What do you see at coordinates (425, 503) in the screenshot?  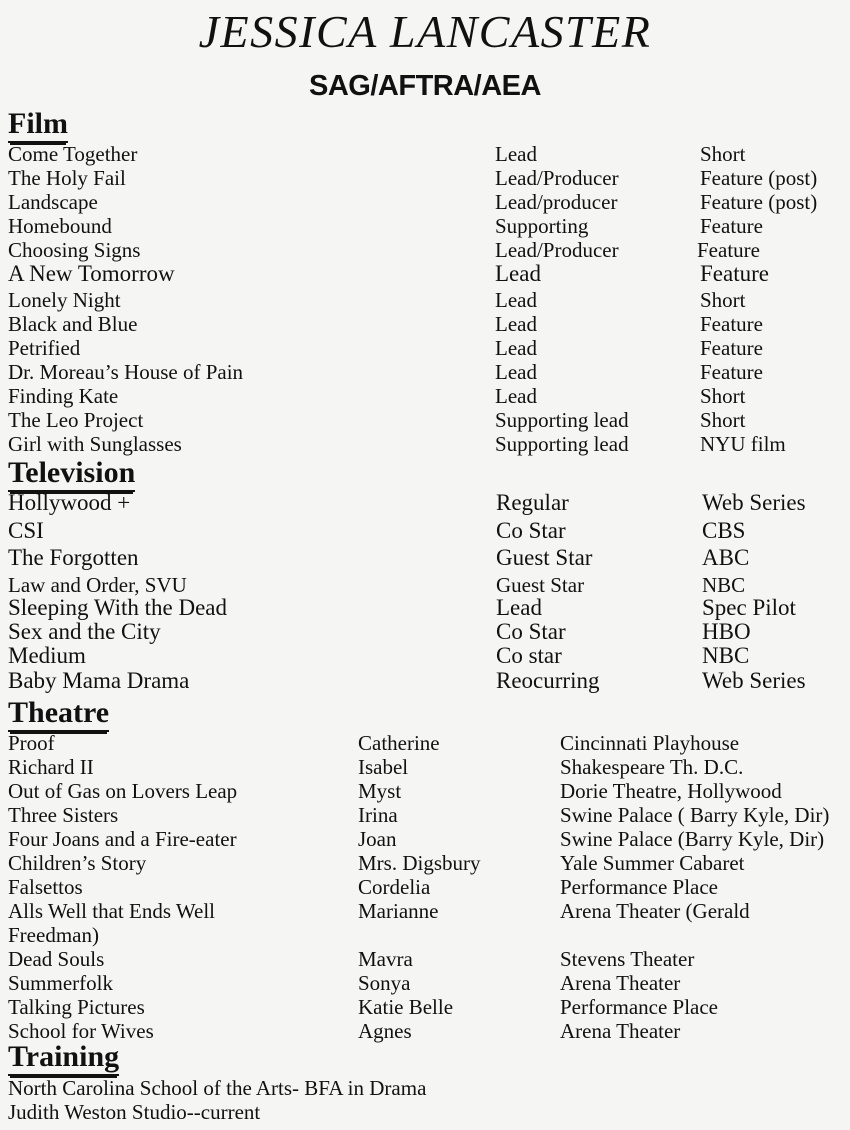 I see `table-row: Hollywood + Regular Web Series` at bounding box center [425, 503].